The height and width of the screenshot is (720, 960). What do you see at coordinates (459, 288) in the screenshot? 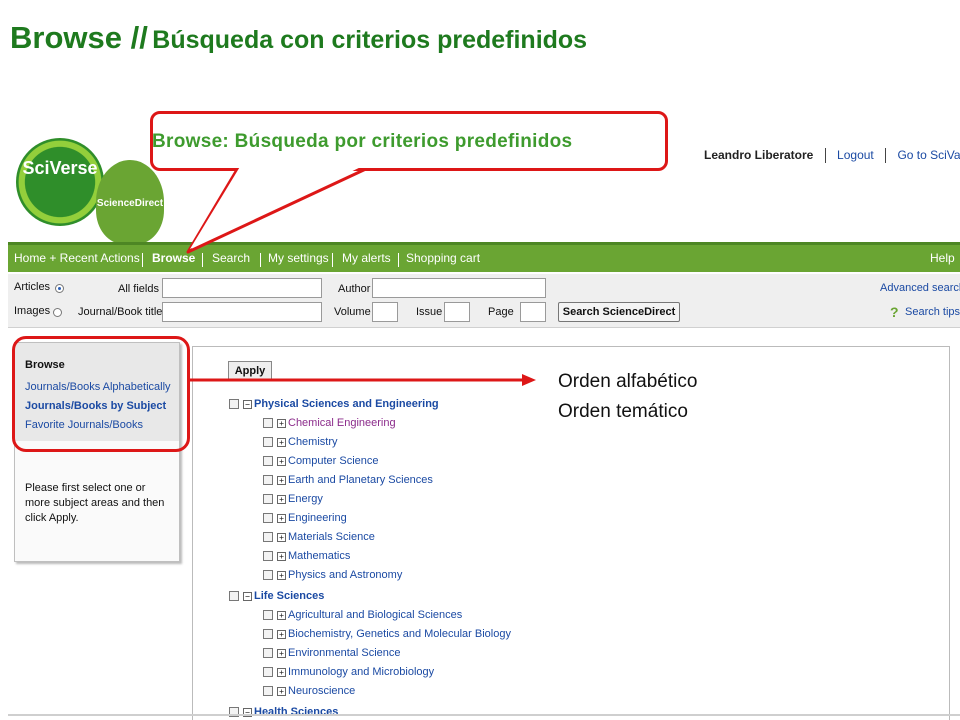
I see `author-input` at bounding box center [459, 288].